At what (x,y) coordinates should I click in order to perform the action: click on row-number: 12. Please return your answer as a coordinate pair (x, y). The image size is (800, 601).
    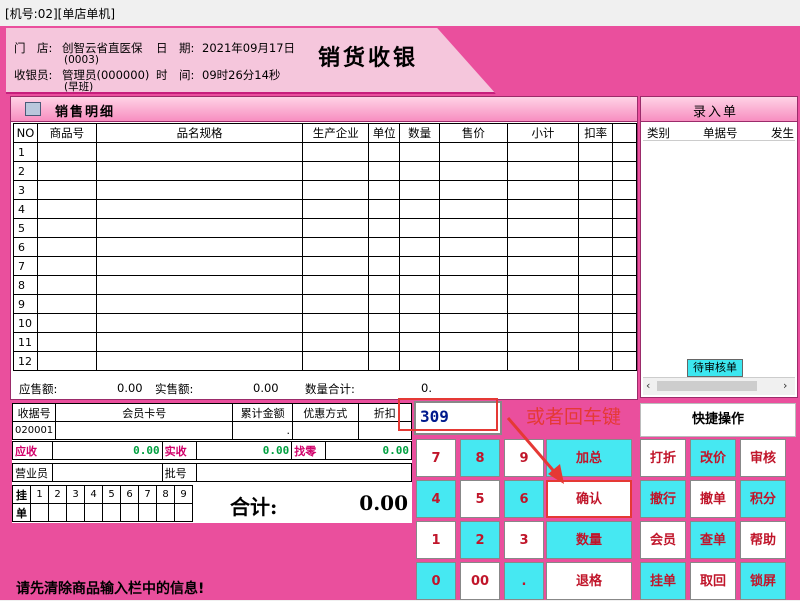
    Looking at the image, I should click on (25, 361).